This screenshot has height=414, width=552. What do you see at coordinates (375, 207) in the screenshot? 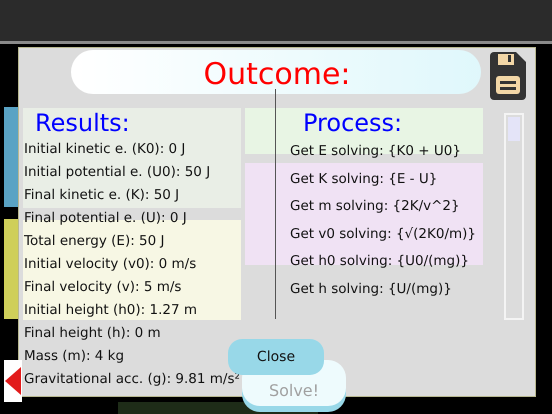
I see `process-line: Get m solving: {2K/v^2}` at bounding box center [375, 207].